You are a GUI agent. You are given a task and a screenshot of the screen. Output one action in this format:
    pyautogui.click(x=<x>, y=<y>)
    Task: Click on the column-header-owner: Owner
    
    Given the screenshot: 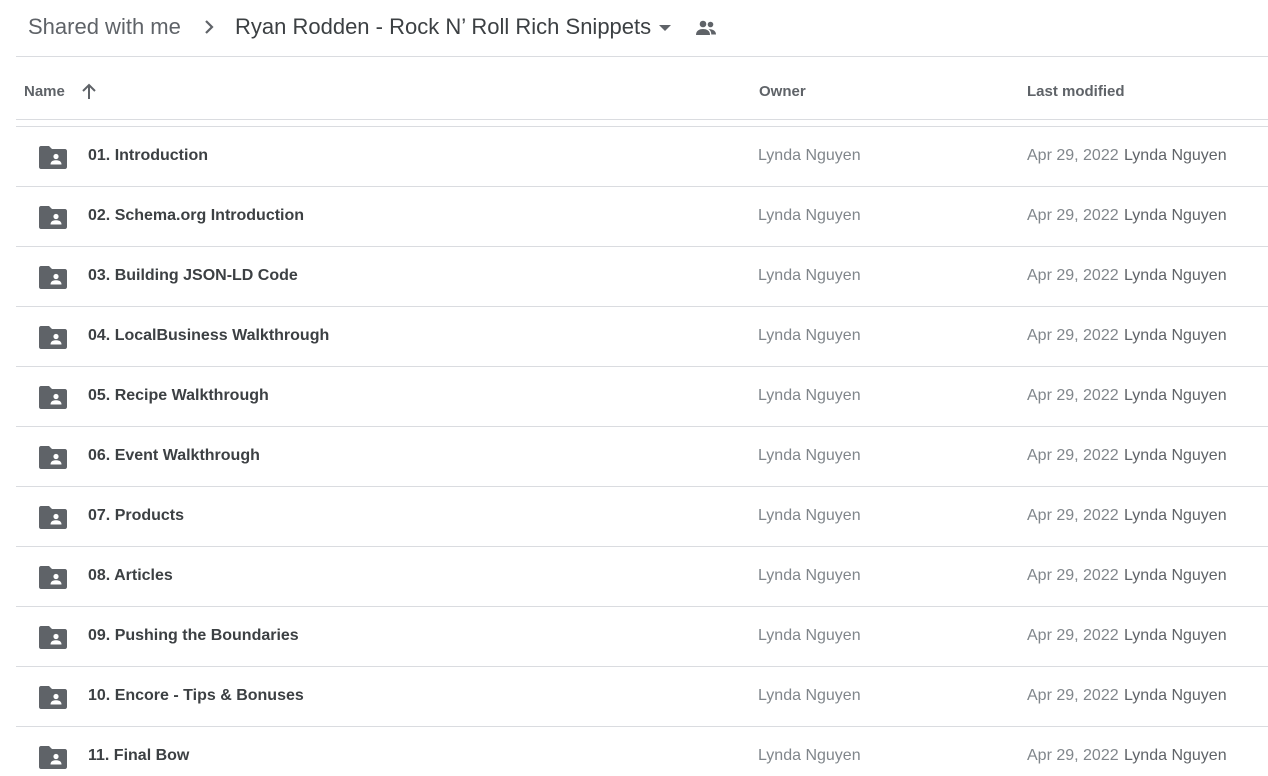 What is the action you would take?
    pyautogui.click(x=782, y=91)
    